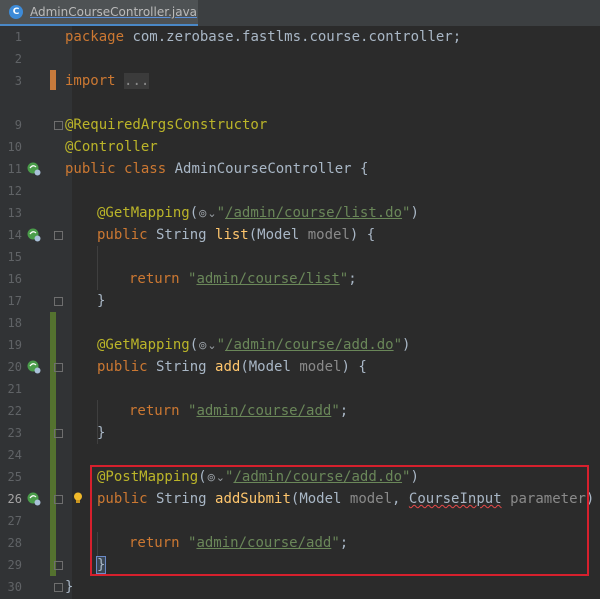 This screenshot has width=600, height=599. I want to click on java-class-icon: C, so click(16, 12).